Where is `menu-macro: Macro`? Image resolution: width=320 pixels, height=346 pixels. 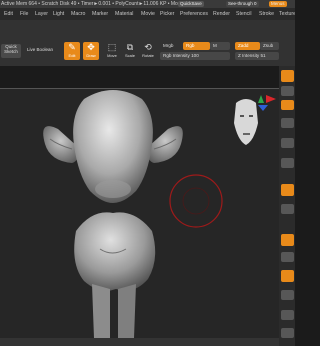 menu-macro: Macro is located at coordinates (78, 14).